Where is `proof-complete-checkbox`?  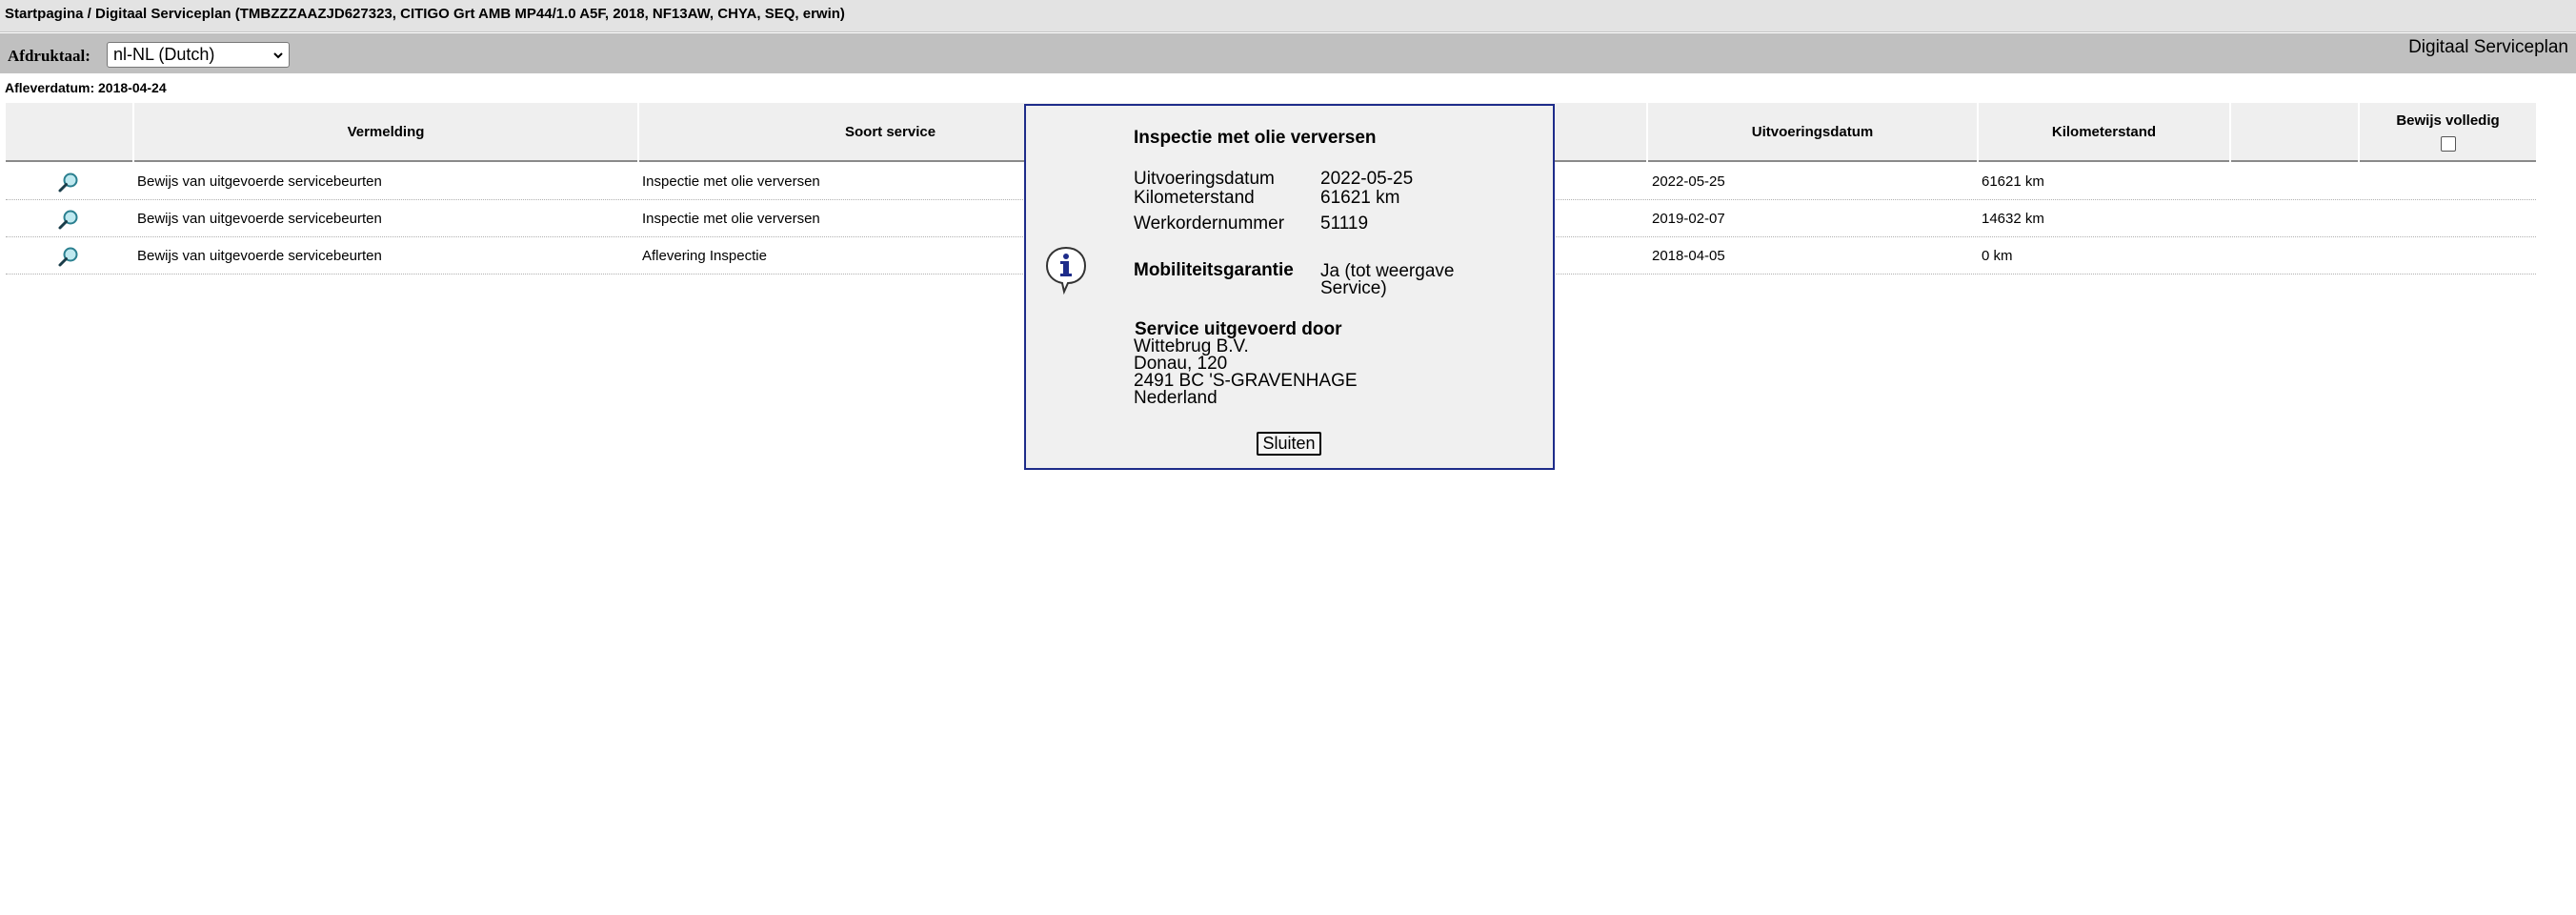 proof-complete-checkbox is located at coordinates (2448, 144).